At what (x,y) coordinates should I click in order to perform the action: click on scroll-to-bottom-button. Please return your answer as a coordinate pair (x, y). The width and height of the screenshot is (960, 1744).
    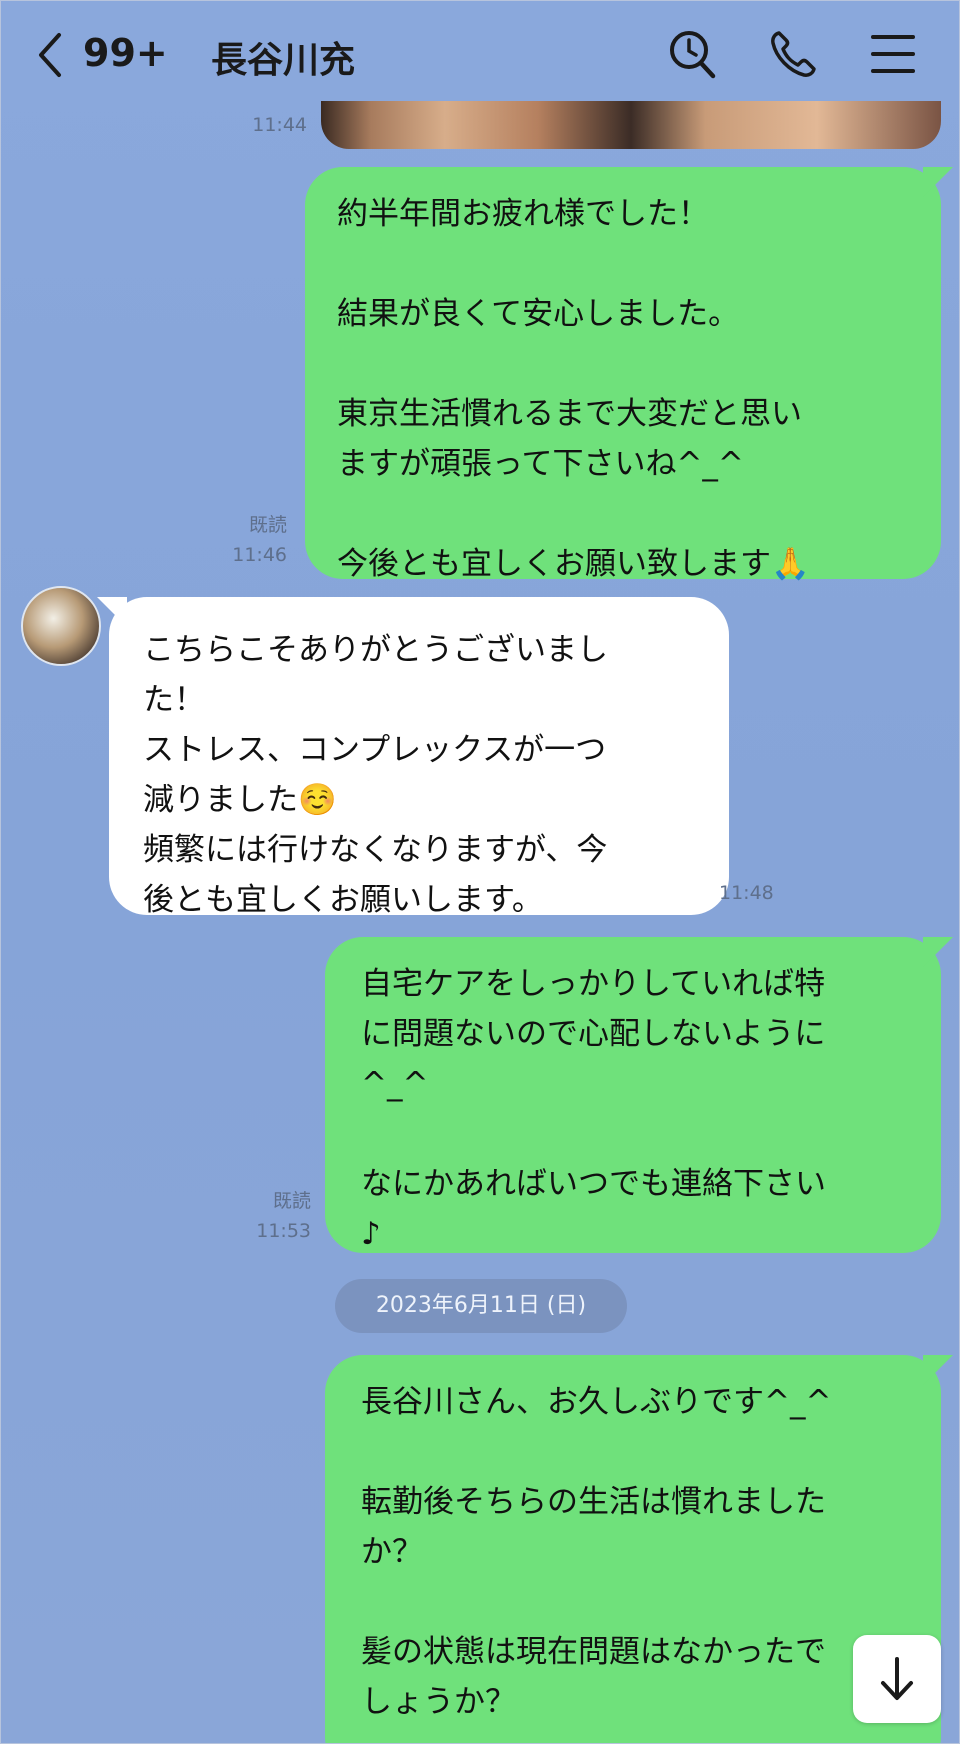
    Looking at the image, I should click on (897, 1679).